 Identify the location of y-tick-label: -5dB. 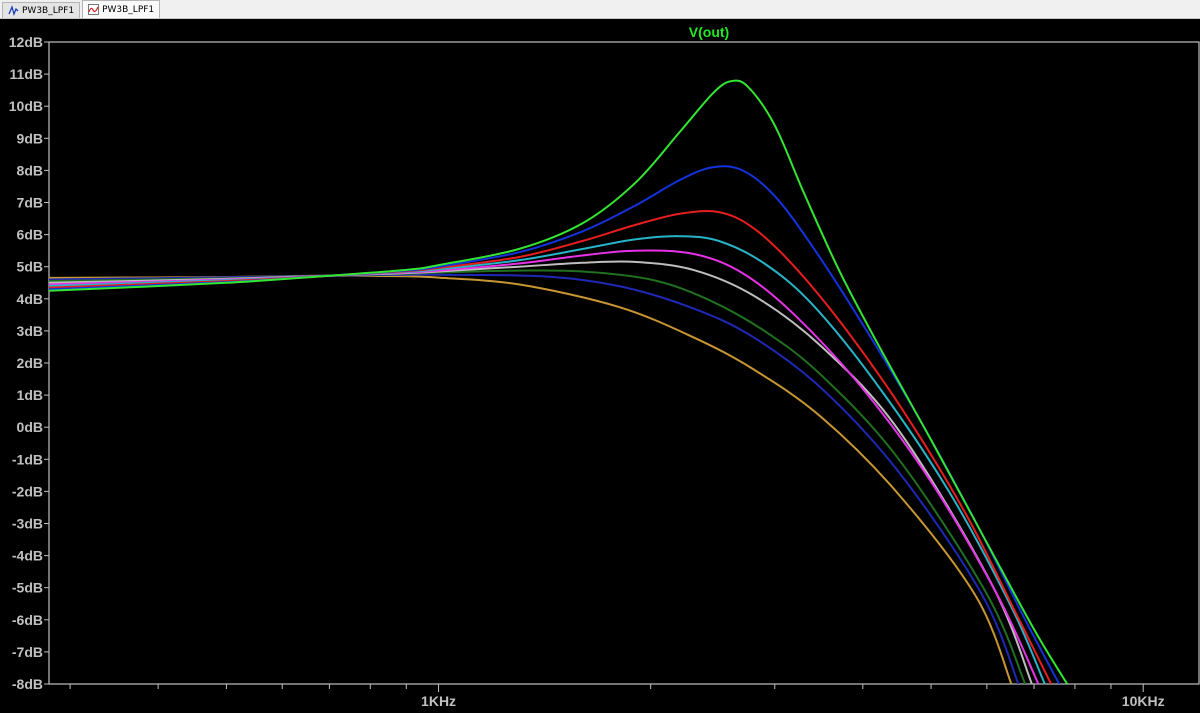
(27, 588).